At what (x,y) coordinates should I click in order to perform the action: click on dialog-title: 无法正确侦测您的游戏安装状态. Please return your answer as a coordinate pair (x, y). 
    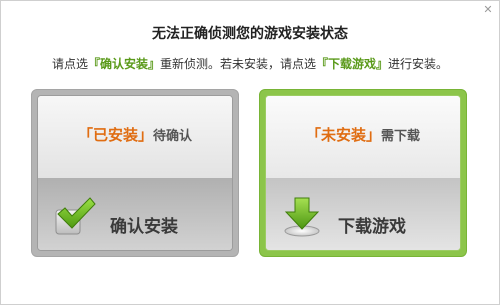
    Looking at the image, I should click on (250, 34).